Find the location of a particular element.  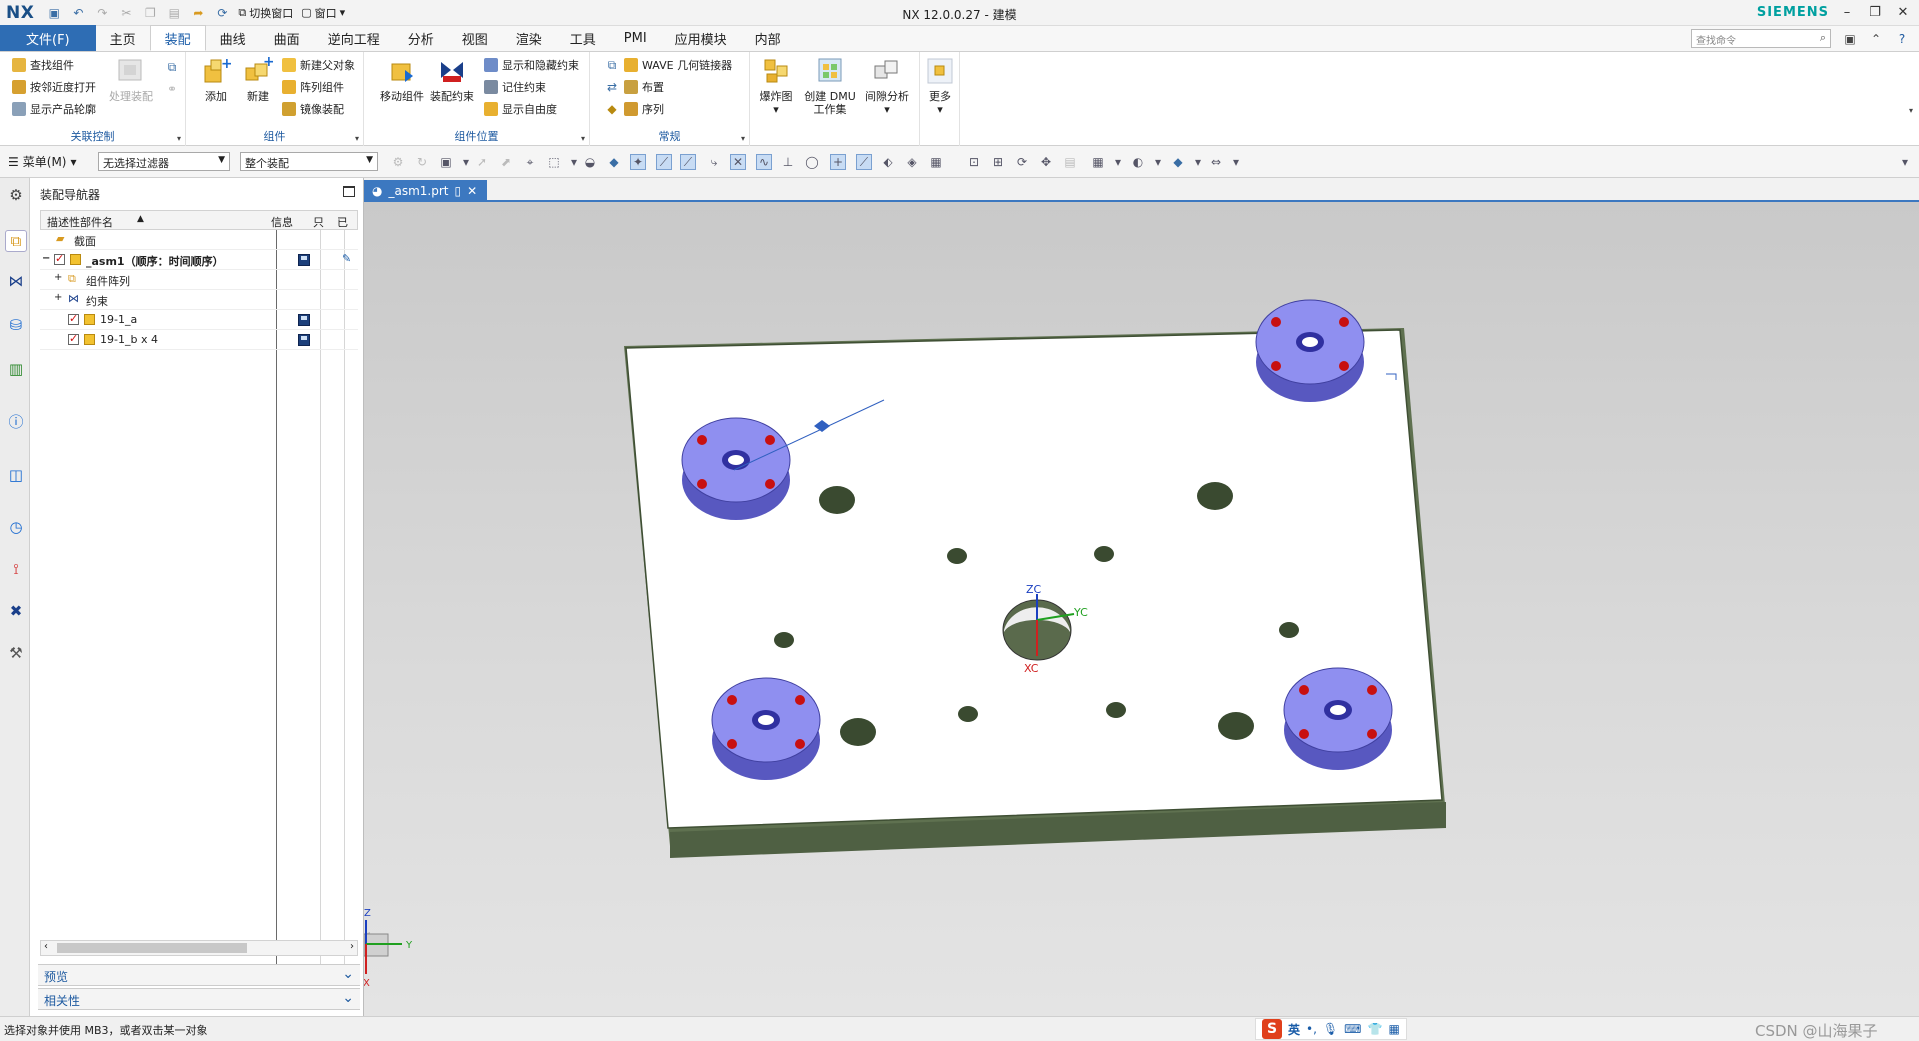

wave-geometry-linker-button: WAVE 几何链接器 is located at coordinates (678, 65).